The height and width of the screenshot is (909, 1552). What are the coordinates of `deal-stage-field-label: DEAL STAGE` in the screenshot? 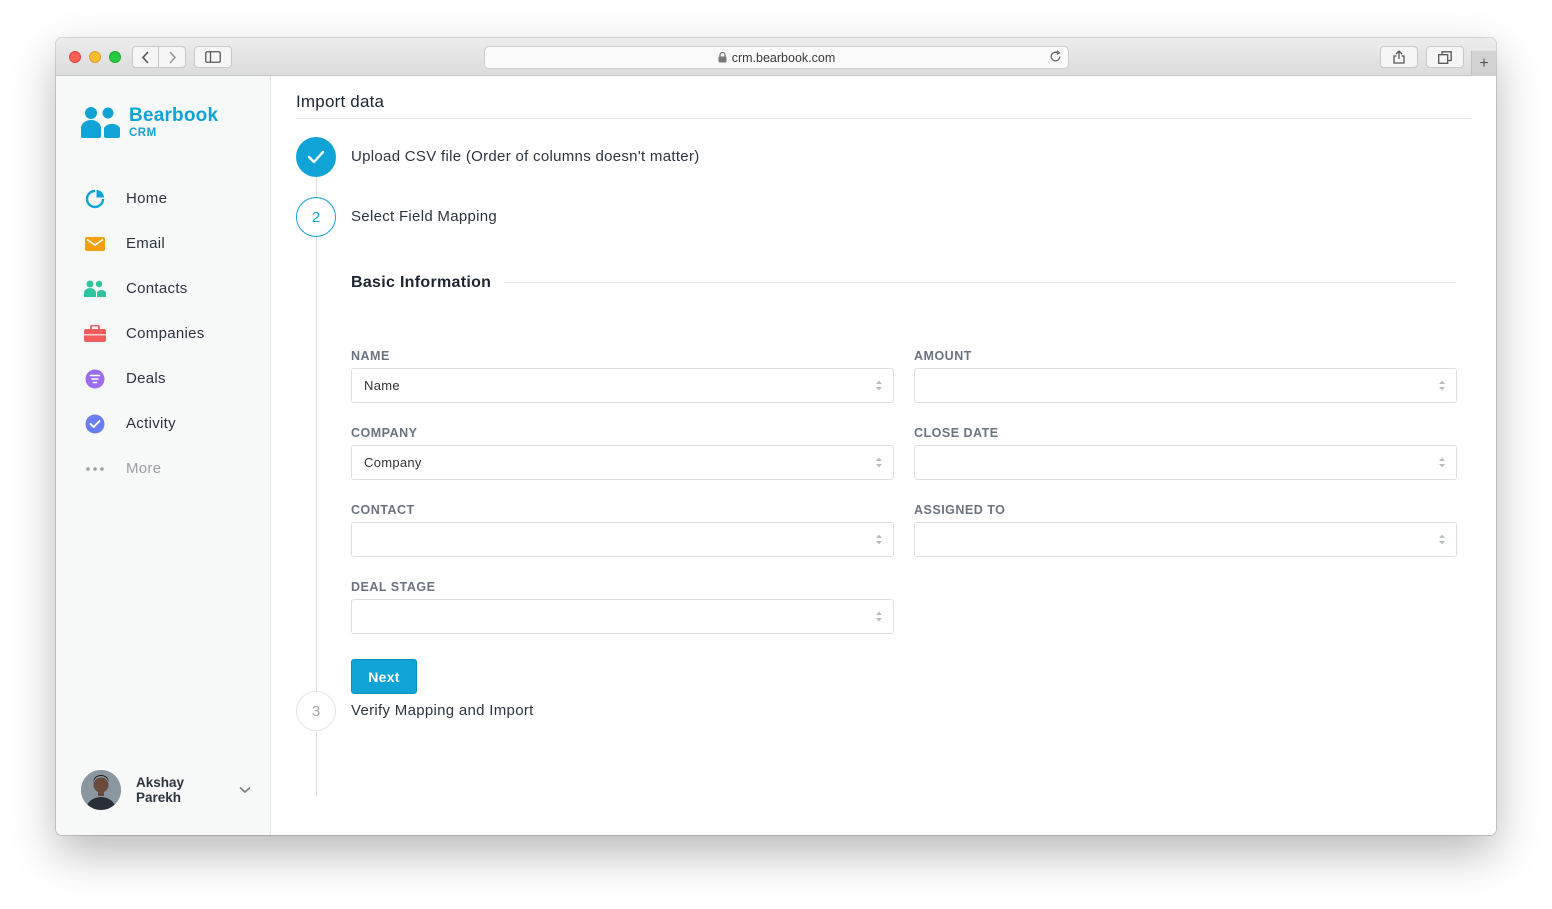 It's located at (393, 587).